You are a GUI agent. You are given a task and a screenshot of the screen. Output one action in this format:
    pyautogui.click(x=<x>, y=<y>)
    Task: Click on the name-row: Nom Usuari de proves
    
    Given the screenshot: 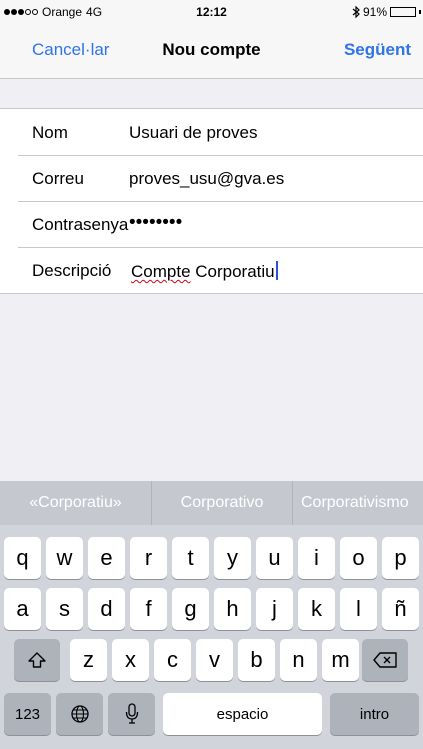 What is the action you would take?
    pyautogui.click(x=211, y=132)
    